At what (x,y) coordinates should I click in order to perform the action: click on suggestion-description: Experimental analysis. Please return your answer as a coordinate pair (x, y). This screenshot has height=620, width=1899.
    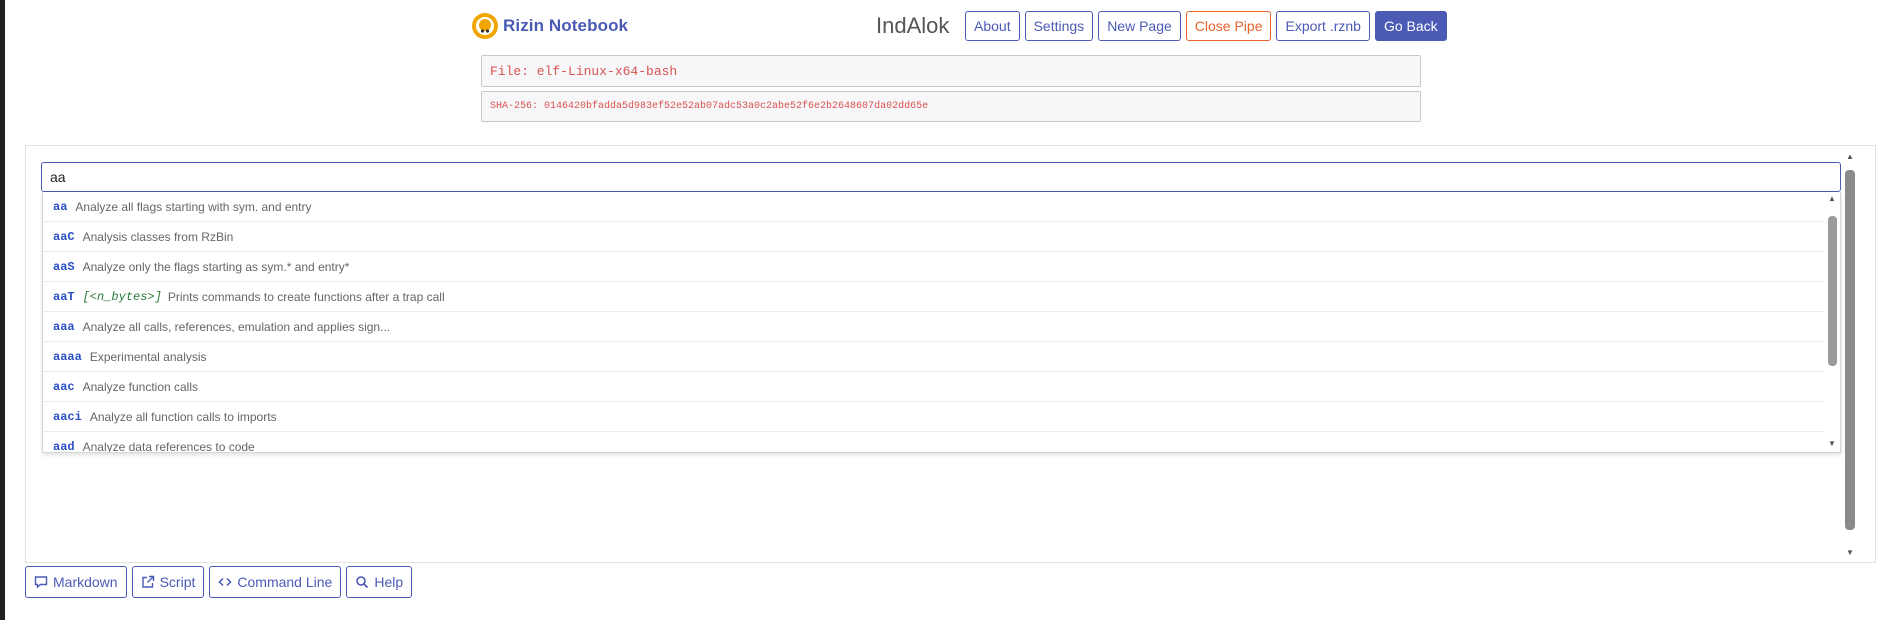
    Looking at the image, I should click on (148, 356).